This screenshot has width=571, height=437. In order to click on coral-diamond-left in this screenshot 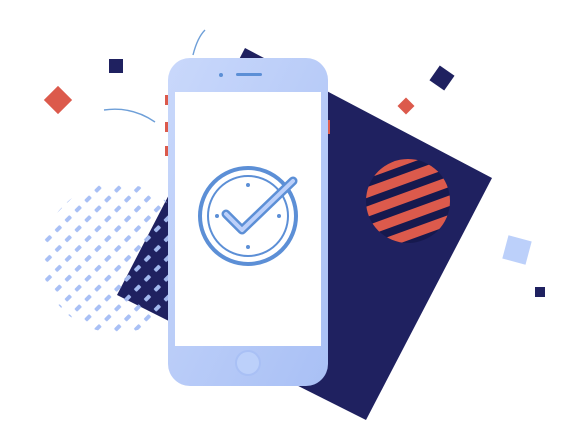, I will do `click(58, 100)`.